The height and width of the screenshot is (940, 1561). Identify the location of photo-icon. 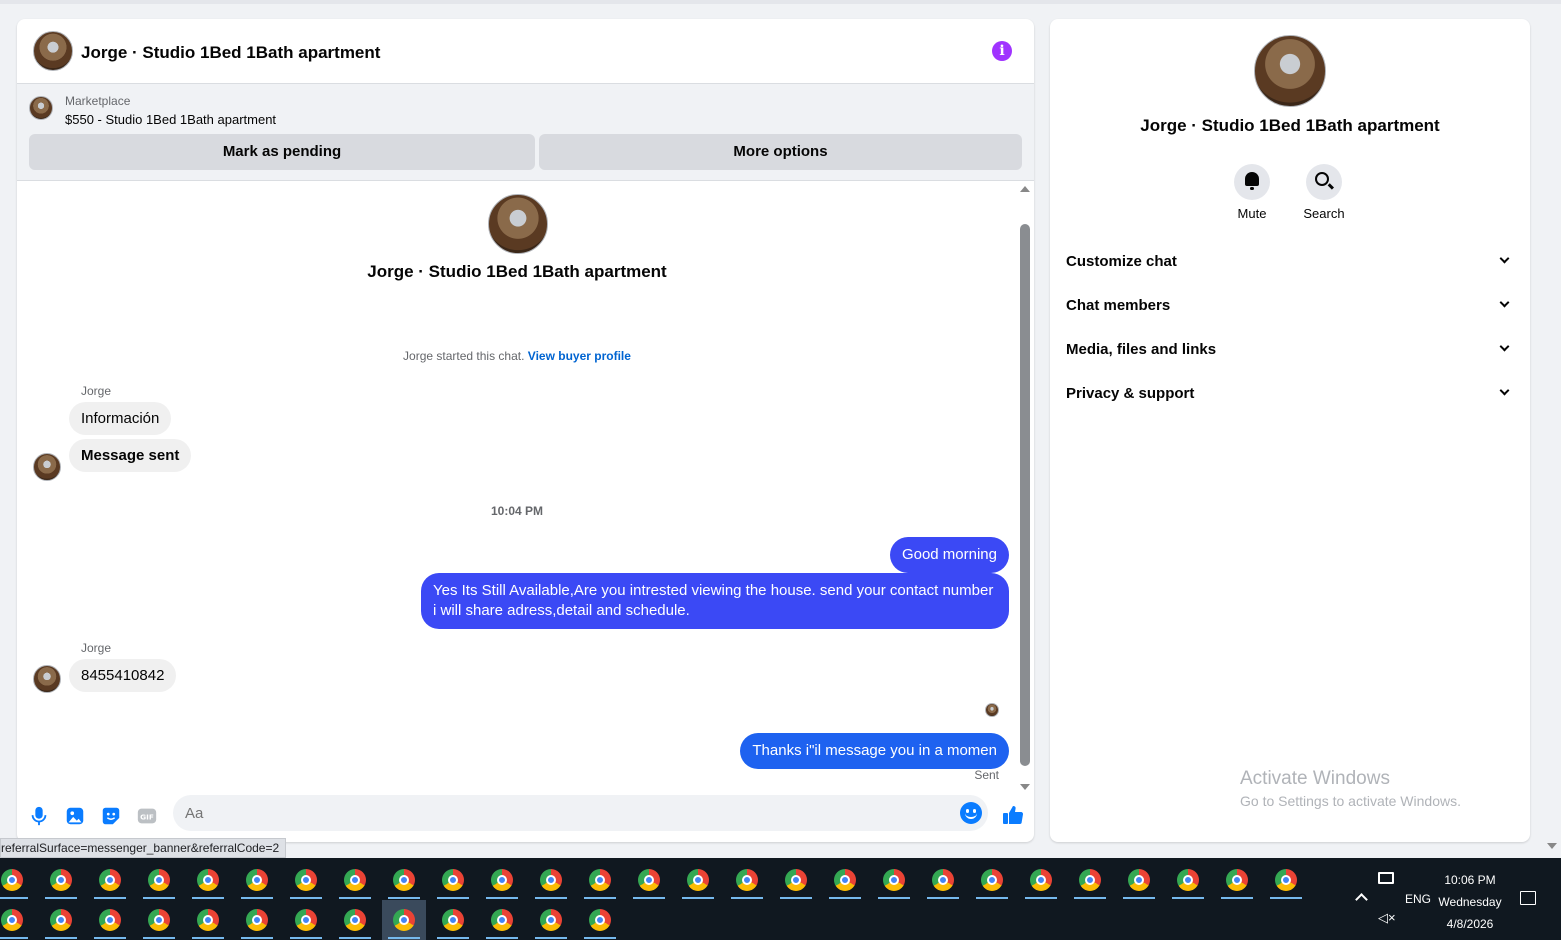
(75, 816).